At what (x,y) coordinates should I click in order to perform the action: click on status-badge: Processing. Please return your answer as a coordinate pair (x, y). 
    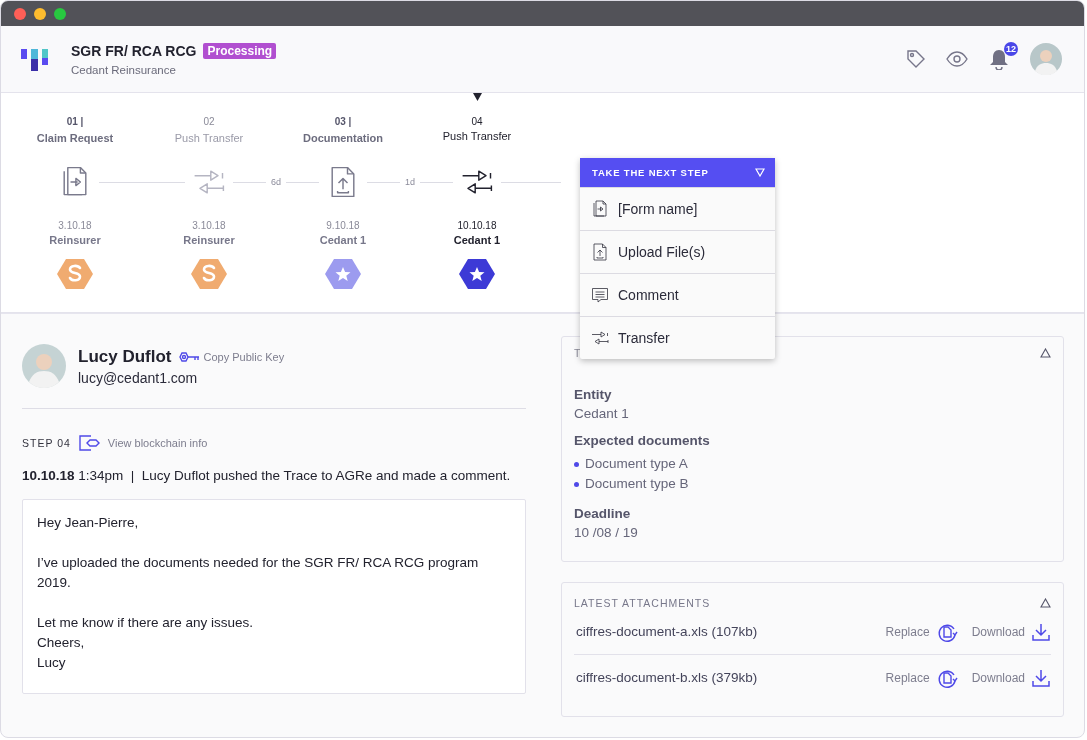
    Looking at the image, I should click on (240, 50).